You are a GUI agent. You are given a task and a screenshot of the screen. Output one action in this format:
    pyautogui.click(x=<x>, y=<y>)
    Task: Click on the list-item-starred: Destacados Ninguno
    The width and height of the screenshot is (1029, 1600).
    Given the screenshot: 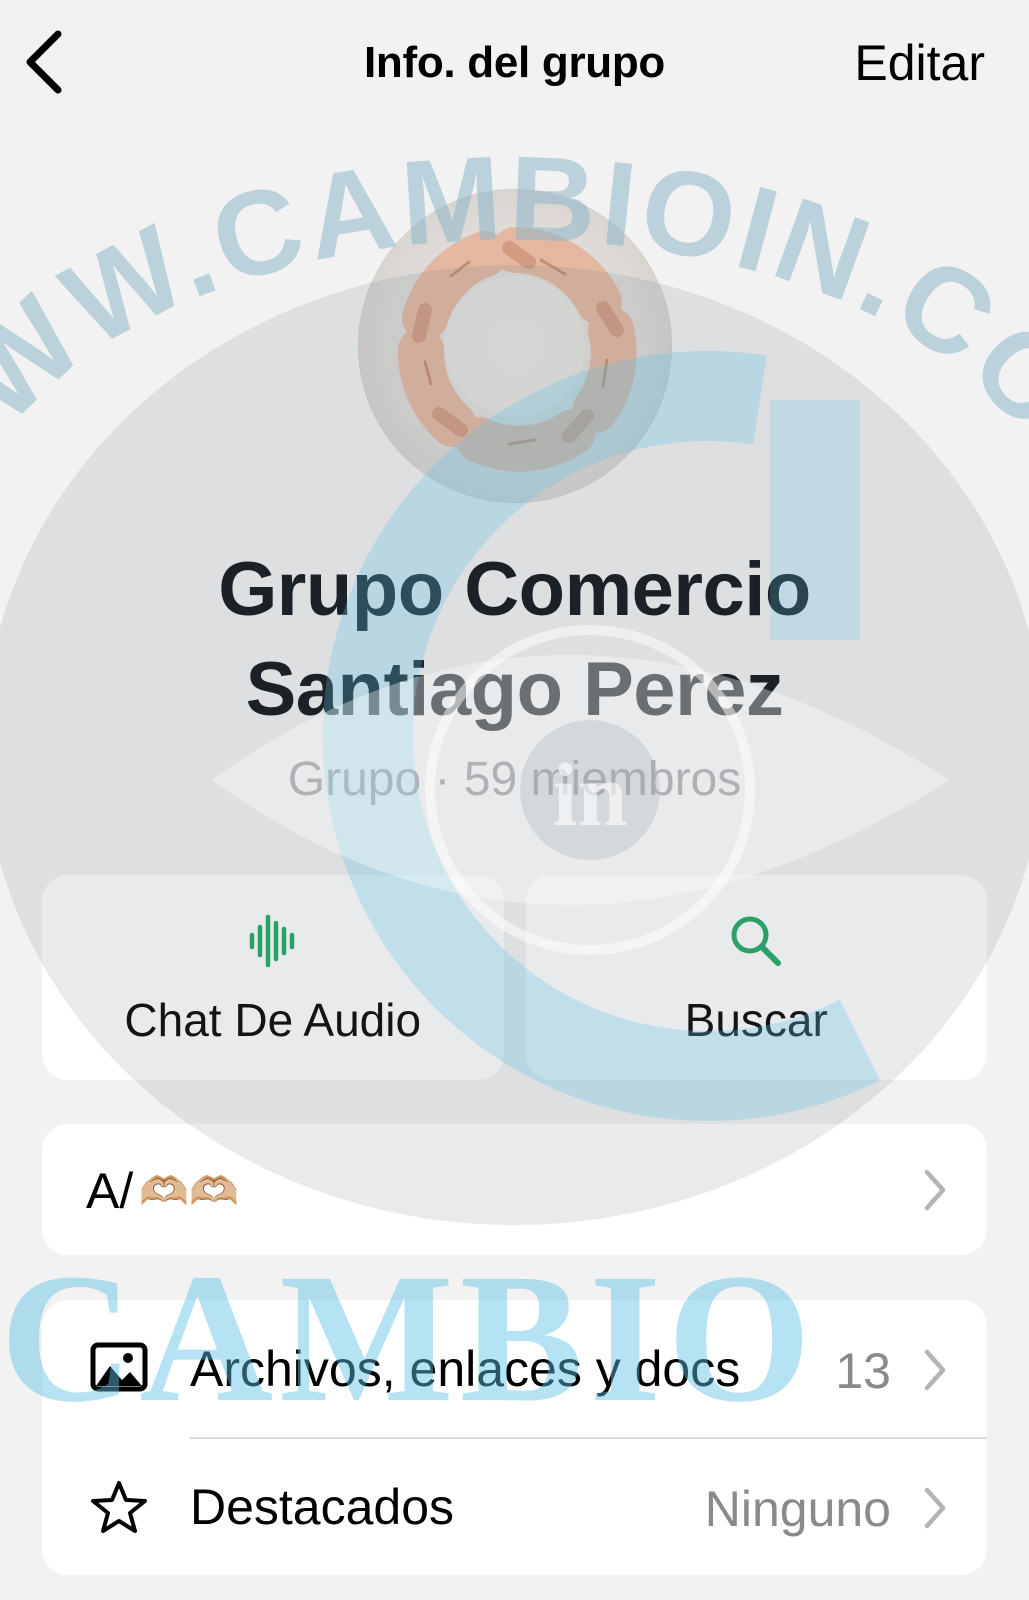 What is the action you would take?
    pyautogui.click(x=514, y=1506)
    